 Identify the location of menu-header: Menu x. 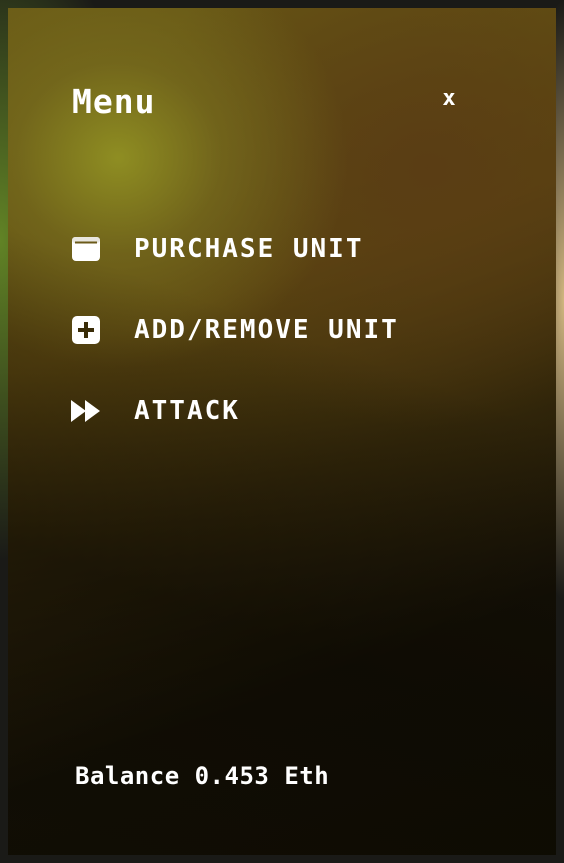
(272, 102).